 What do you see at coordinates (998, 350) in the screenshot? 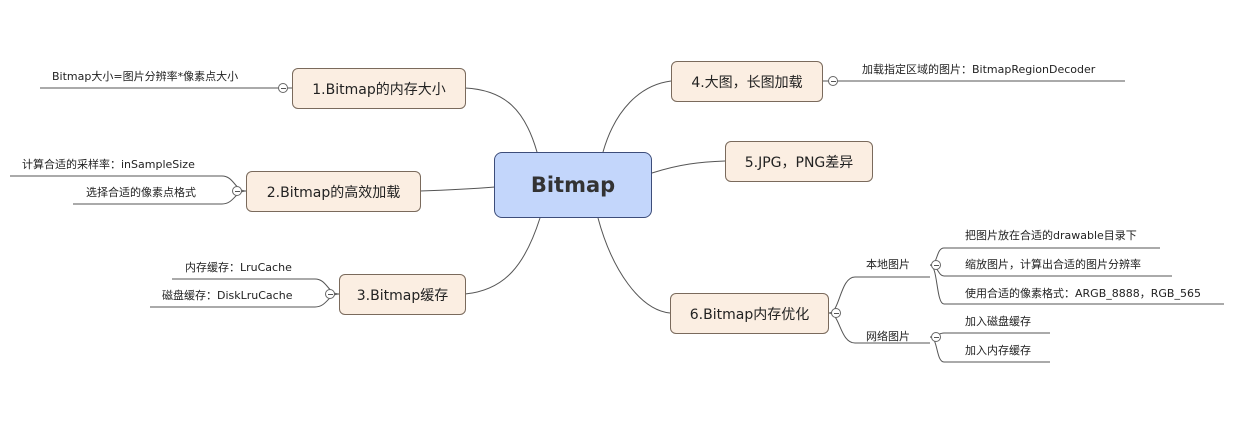
I see `leaf-add-memory-cache: 加入内存缓存` at bounding box center [998, 350].